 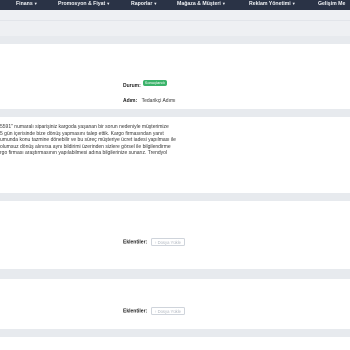 I want to click on nav-item-magaza: Mağaza & Müşteri▼, so click(x=201, y=4).